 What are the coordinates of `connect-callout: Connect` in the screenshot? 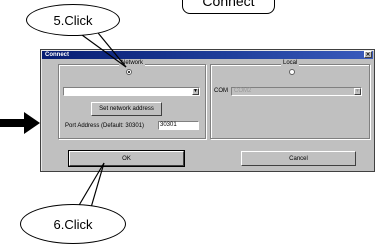 It's located at (228, 7).